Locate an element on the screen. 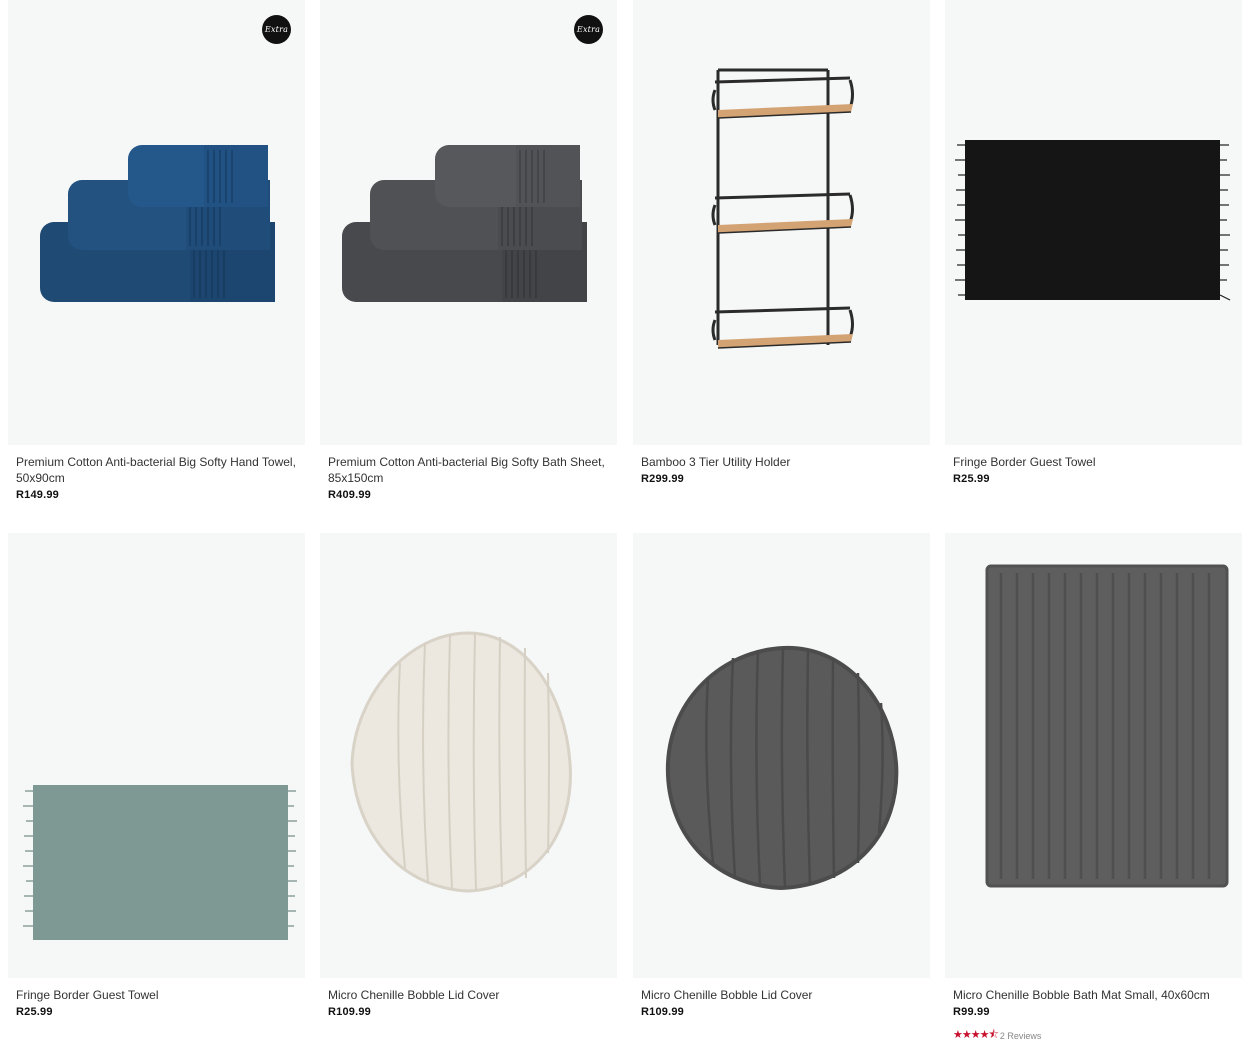 This screenshot has width=1250, height=1052. black-fringe-towel-image is located at coordinates (1093, 220).